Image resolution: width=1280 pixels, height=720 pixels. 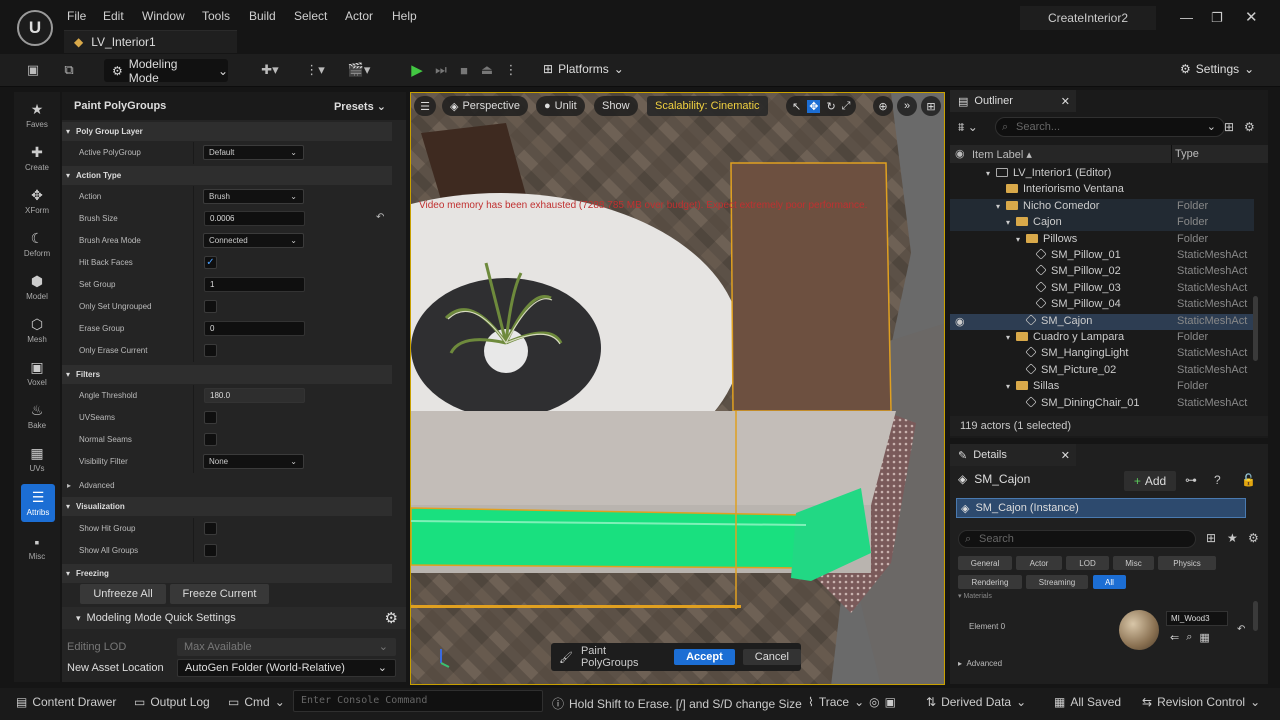 What do you see at coordinates (310, 16) in the screenshot?
I see `menu-select: Select` at bounding box center [310, 16].